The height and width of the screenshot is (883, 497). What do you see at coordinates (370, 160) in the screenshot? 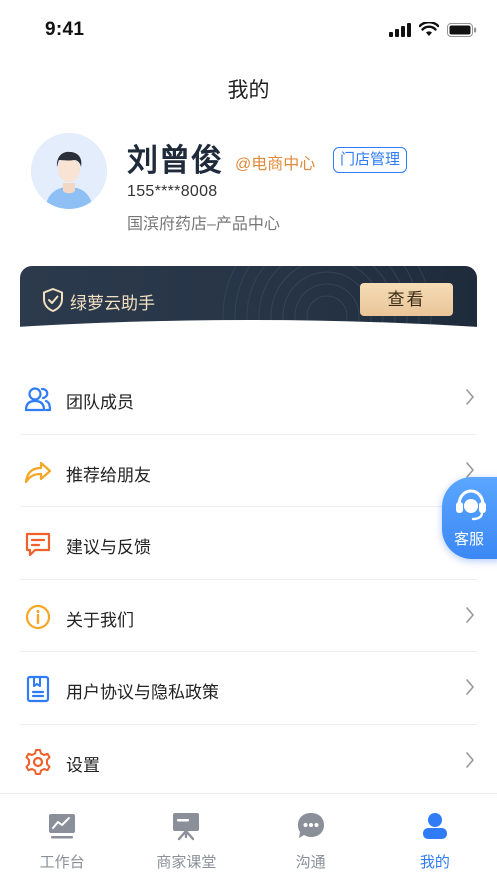
I see `role-badge: 门店管理` at bounding box center [370, 160].